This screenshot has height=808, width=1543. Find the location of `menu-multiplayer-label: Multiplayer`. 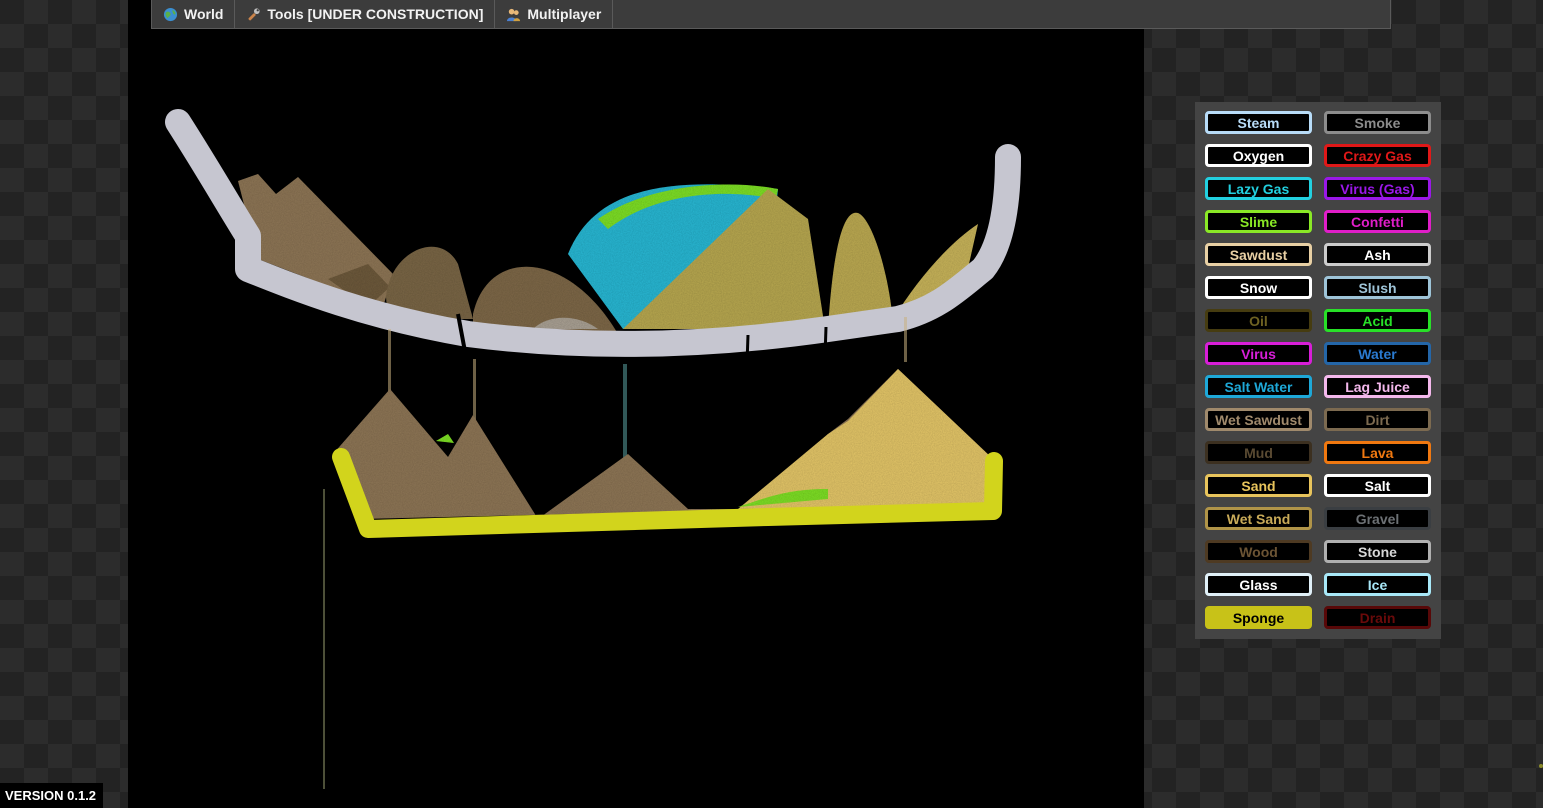

menu-multiplayer-label: Multiplayer is located at coordinates (564, 14).